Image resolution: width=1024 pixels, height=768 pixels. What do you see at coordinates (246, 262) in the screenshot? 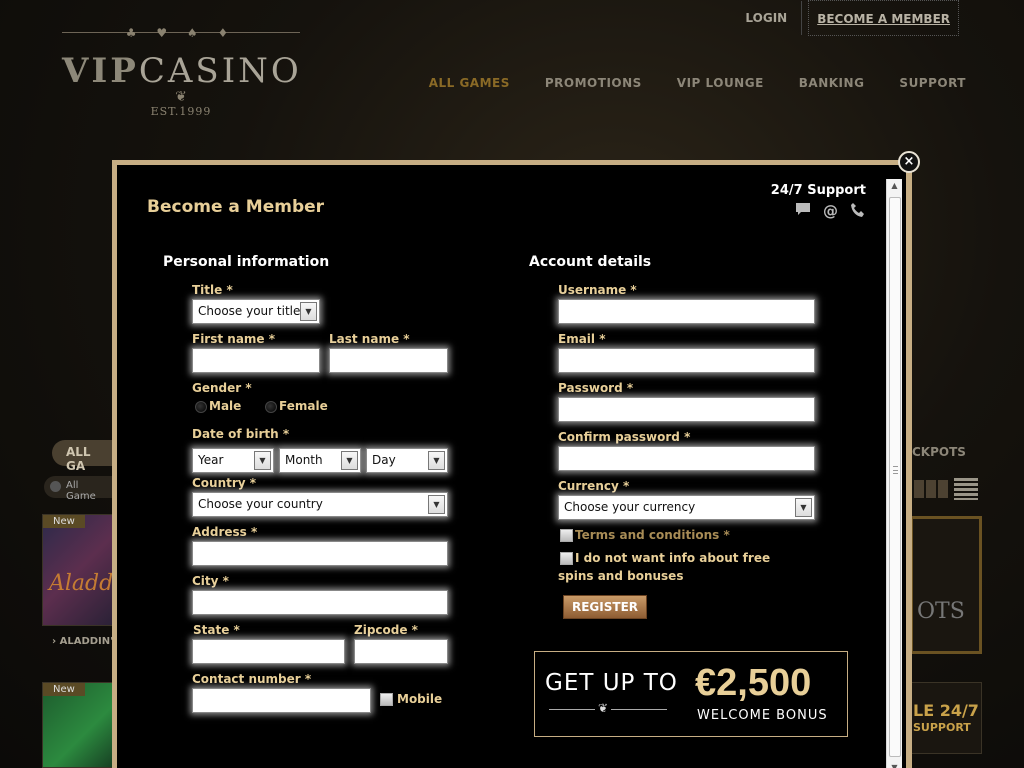
I see `personal-info-heading: Personal information` at bounding box center [246, 262].